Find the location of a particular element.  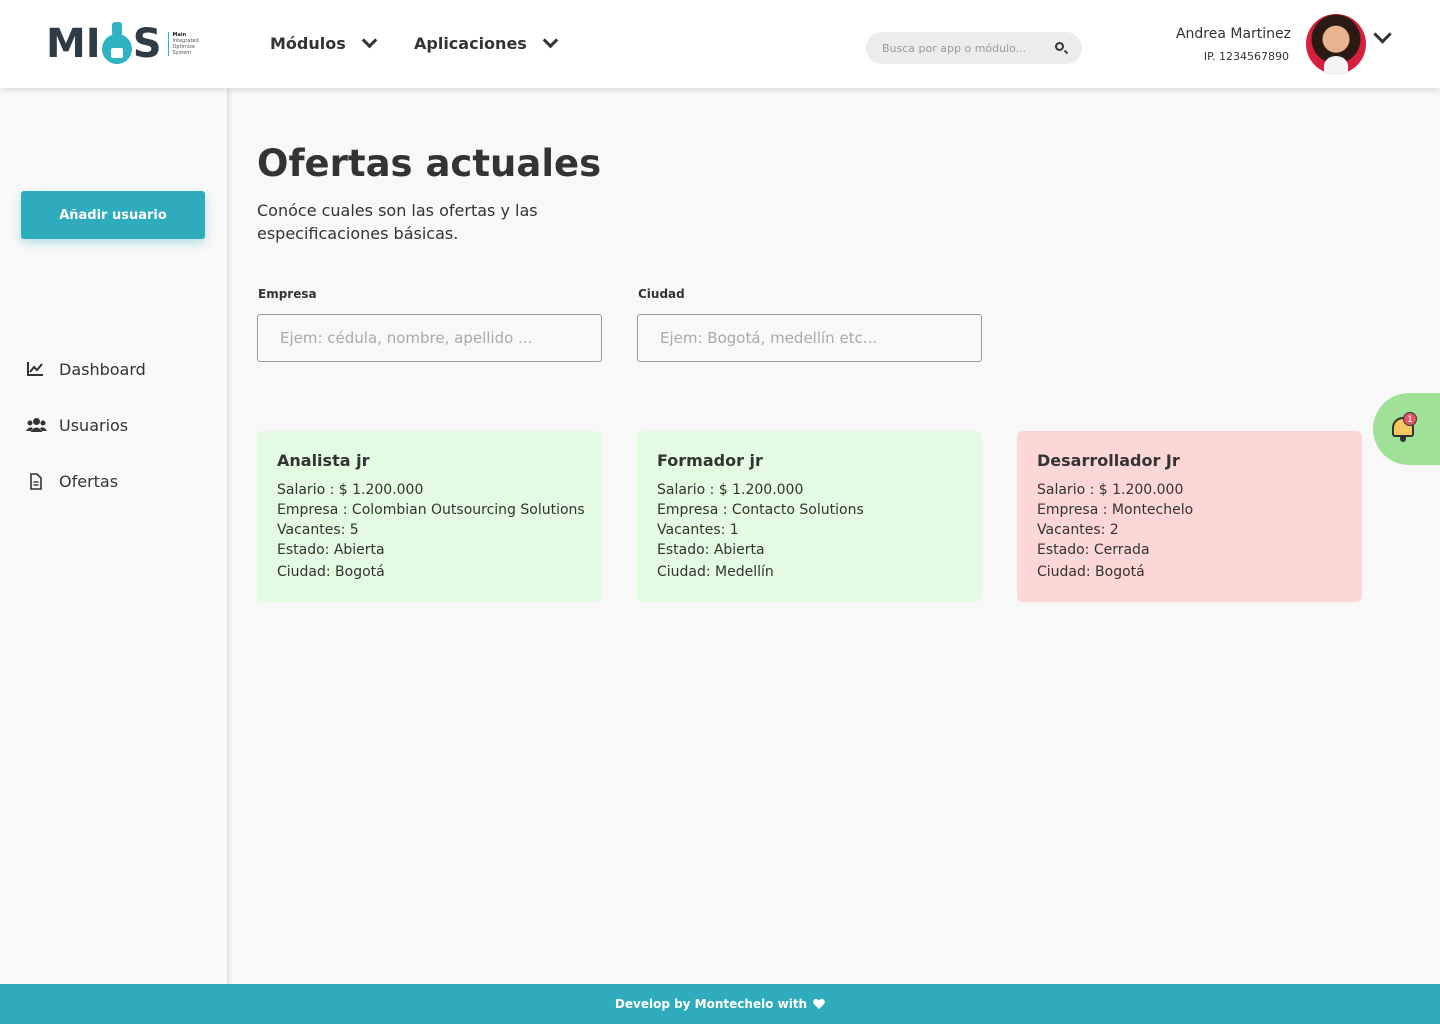

offer-title: Analista jr is located at coordinates (323, 460).